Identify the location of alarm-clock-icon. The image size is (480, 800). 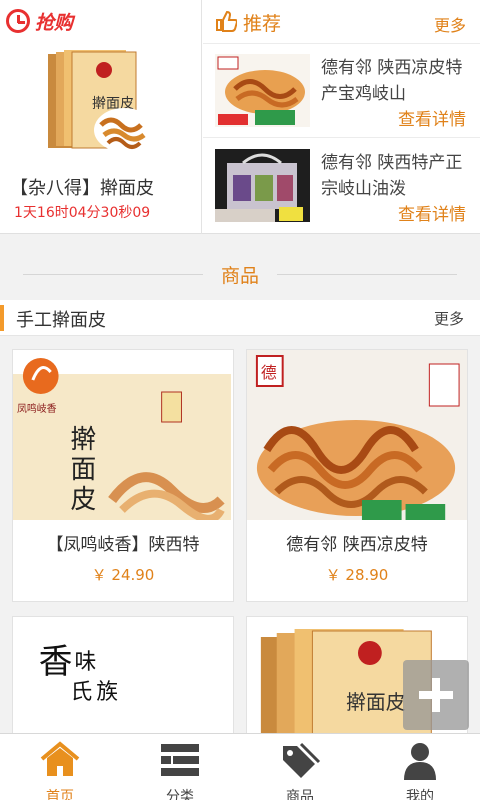
(18, 21).